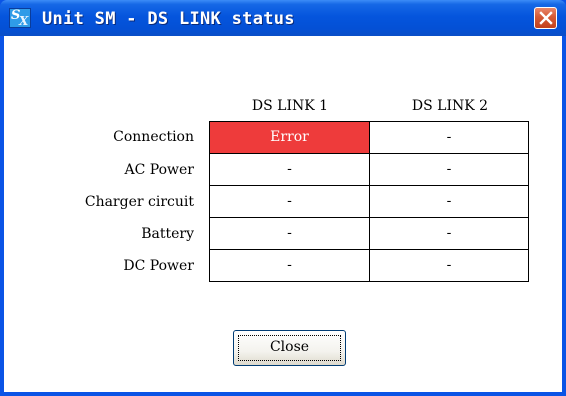 The image size is (566, 396). Describe the element at coordinates (289, 233) in the screenshot. I see `cell-battery-ds-link-1: -` at that location.